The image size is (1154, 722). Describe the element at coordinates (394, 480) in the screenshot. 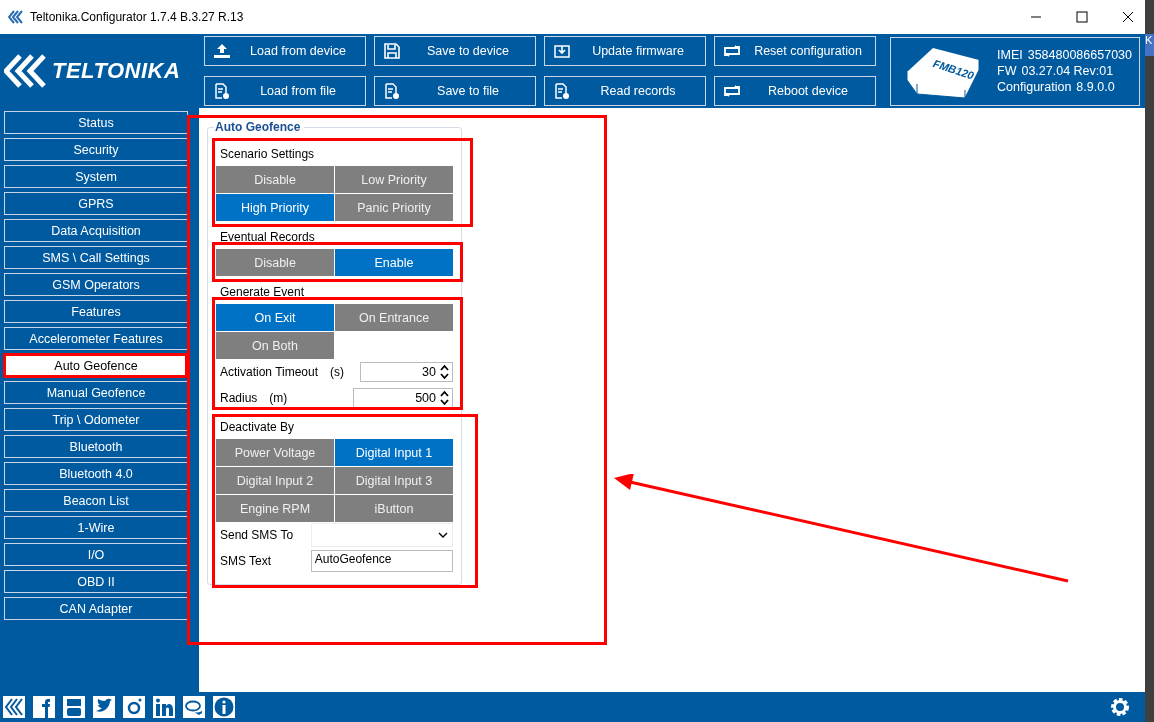

I see `option-button: Digital Input 3` at that location.